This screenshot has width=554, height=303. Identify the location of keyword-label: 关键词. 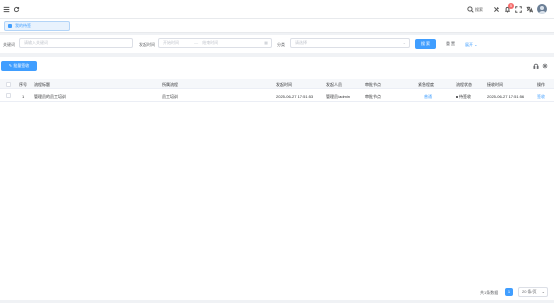
(9, 44).